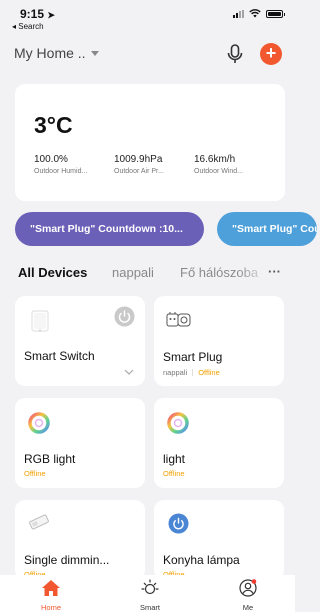 The image size is (320, 612). Describe the element at coordinates (133, 272) in the screenshot. I see `tab-nappali: nappali` at that location.